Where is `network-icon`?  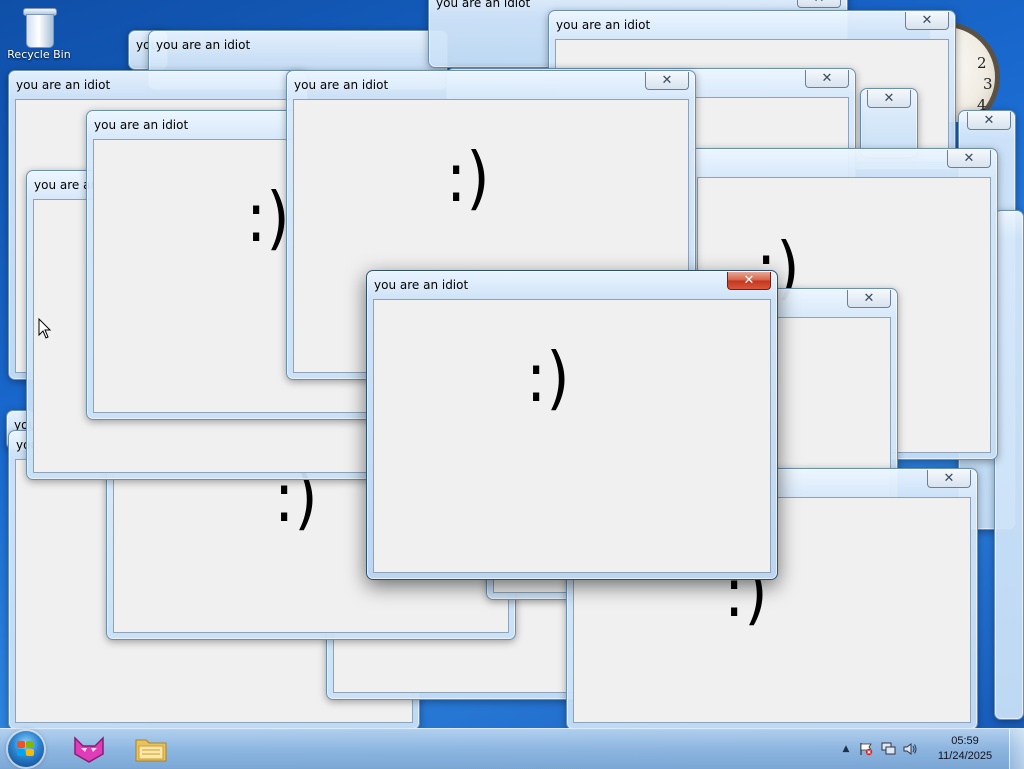 network-icon is located at coordinates (888, 749).